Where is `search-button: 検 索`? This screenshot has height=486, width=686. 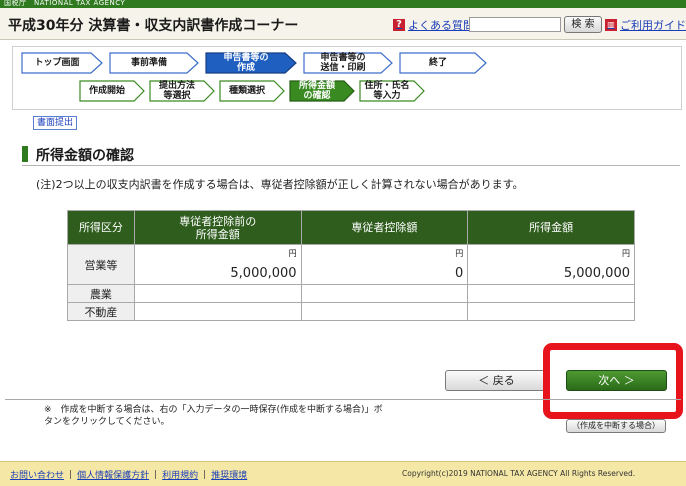
search-button: 検 索 is located at coordinates (583, 24).